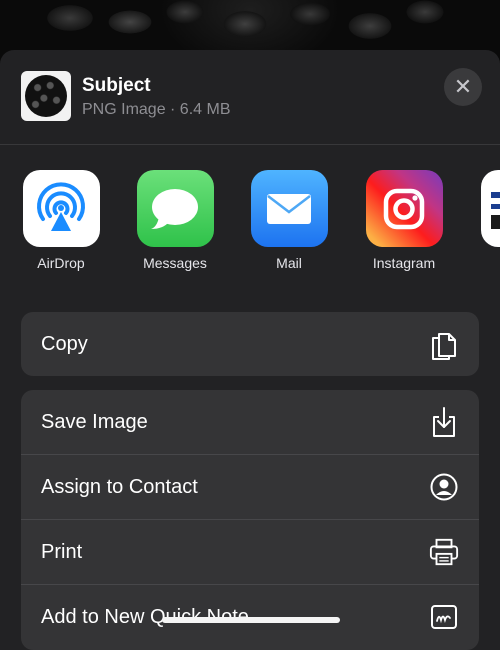 The height and width of the screenshot is (650, 500). What do you see at coordinates (46, 96) in the screenshot?
I see `image-thumbnail` at bounding box center [46, 96].